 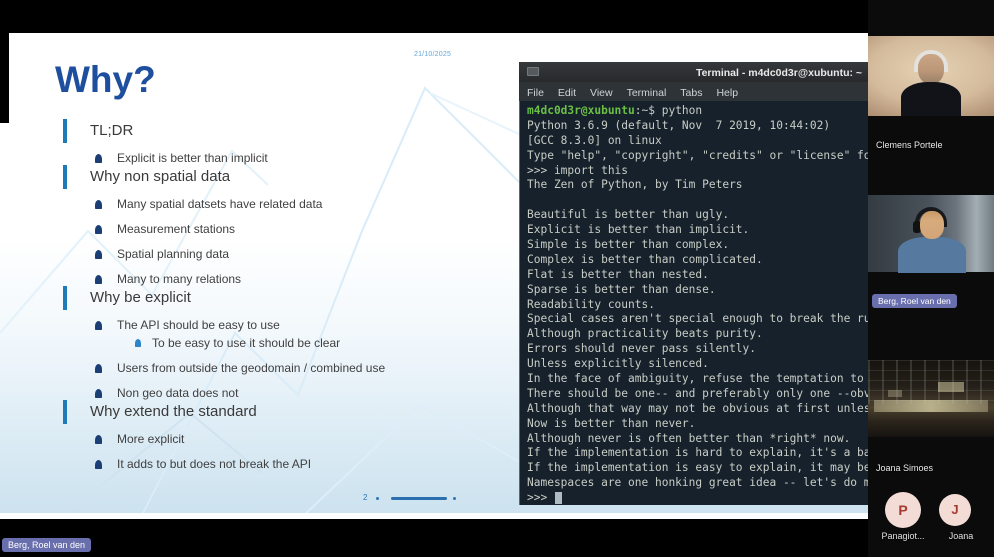 What do you see at coordinates (293, 298) in the screenshot?
I see `slide-section-header: Why be explicit` at bounding box center [293, 298].